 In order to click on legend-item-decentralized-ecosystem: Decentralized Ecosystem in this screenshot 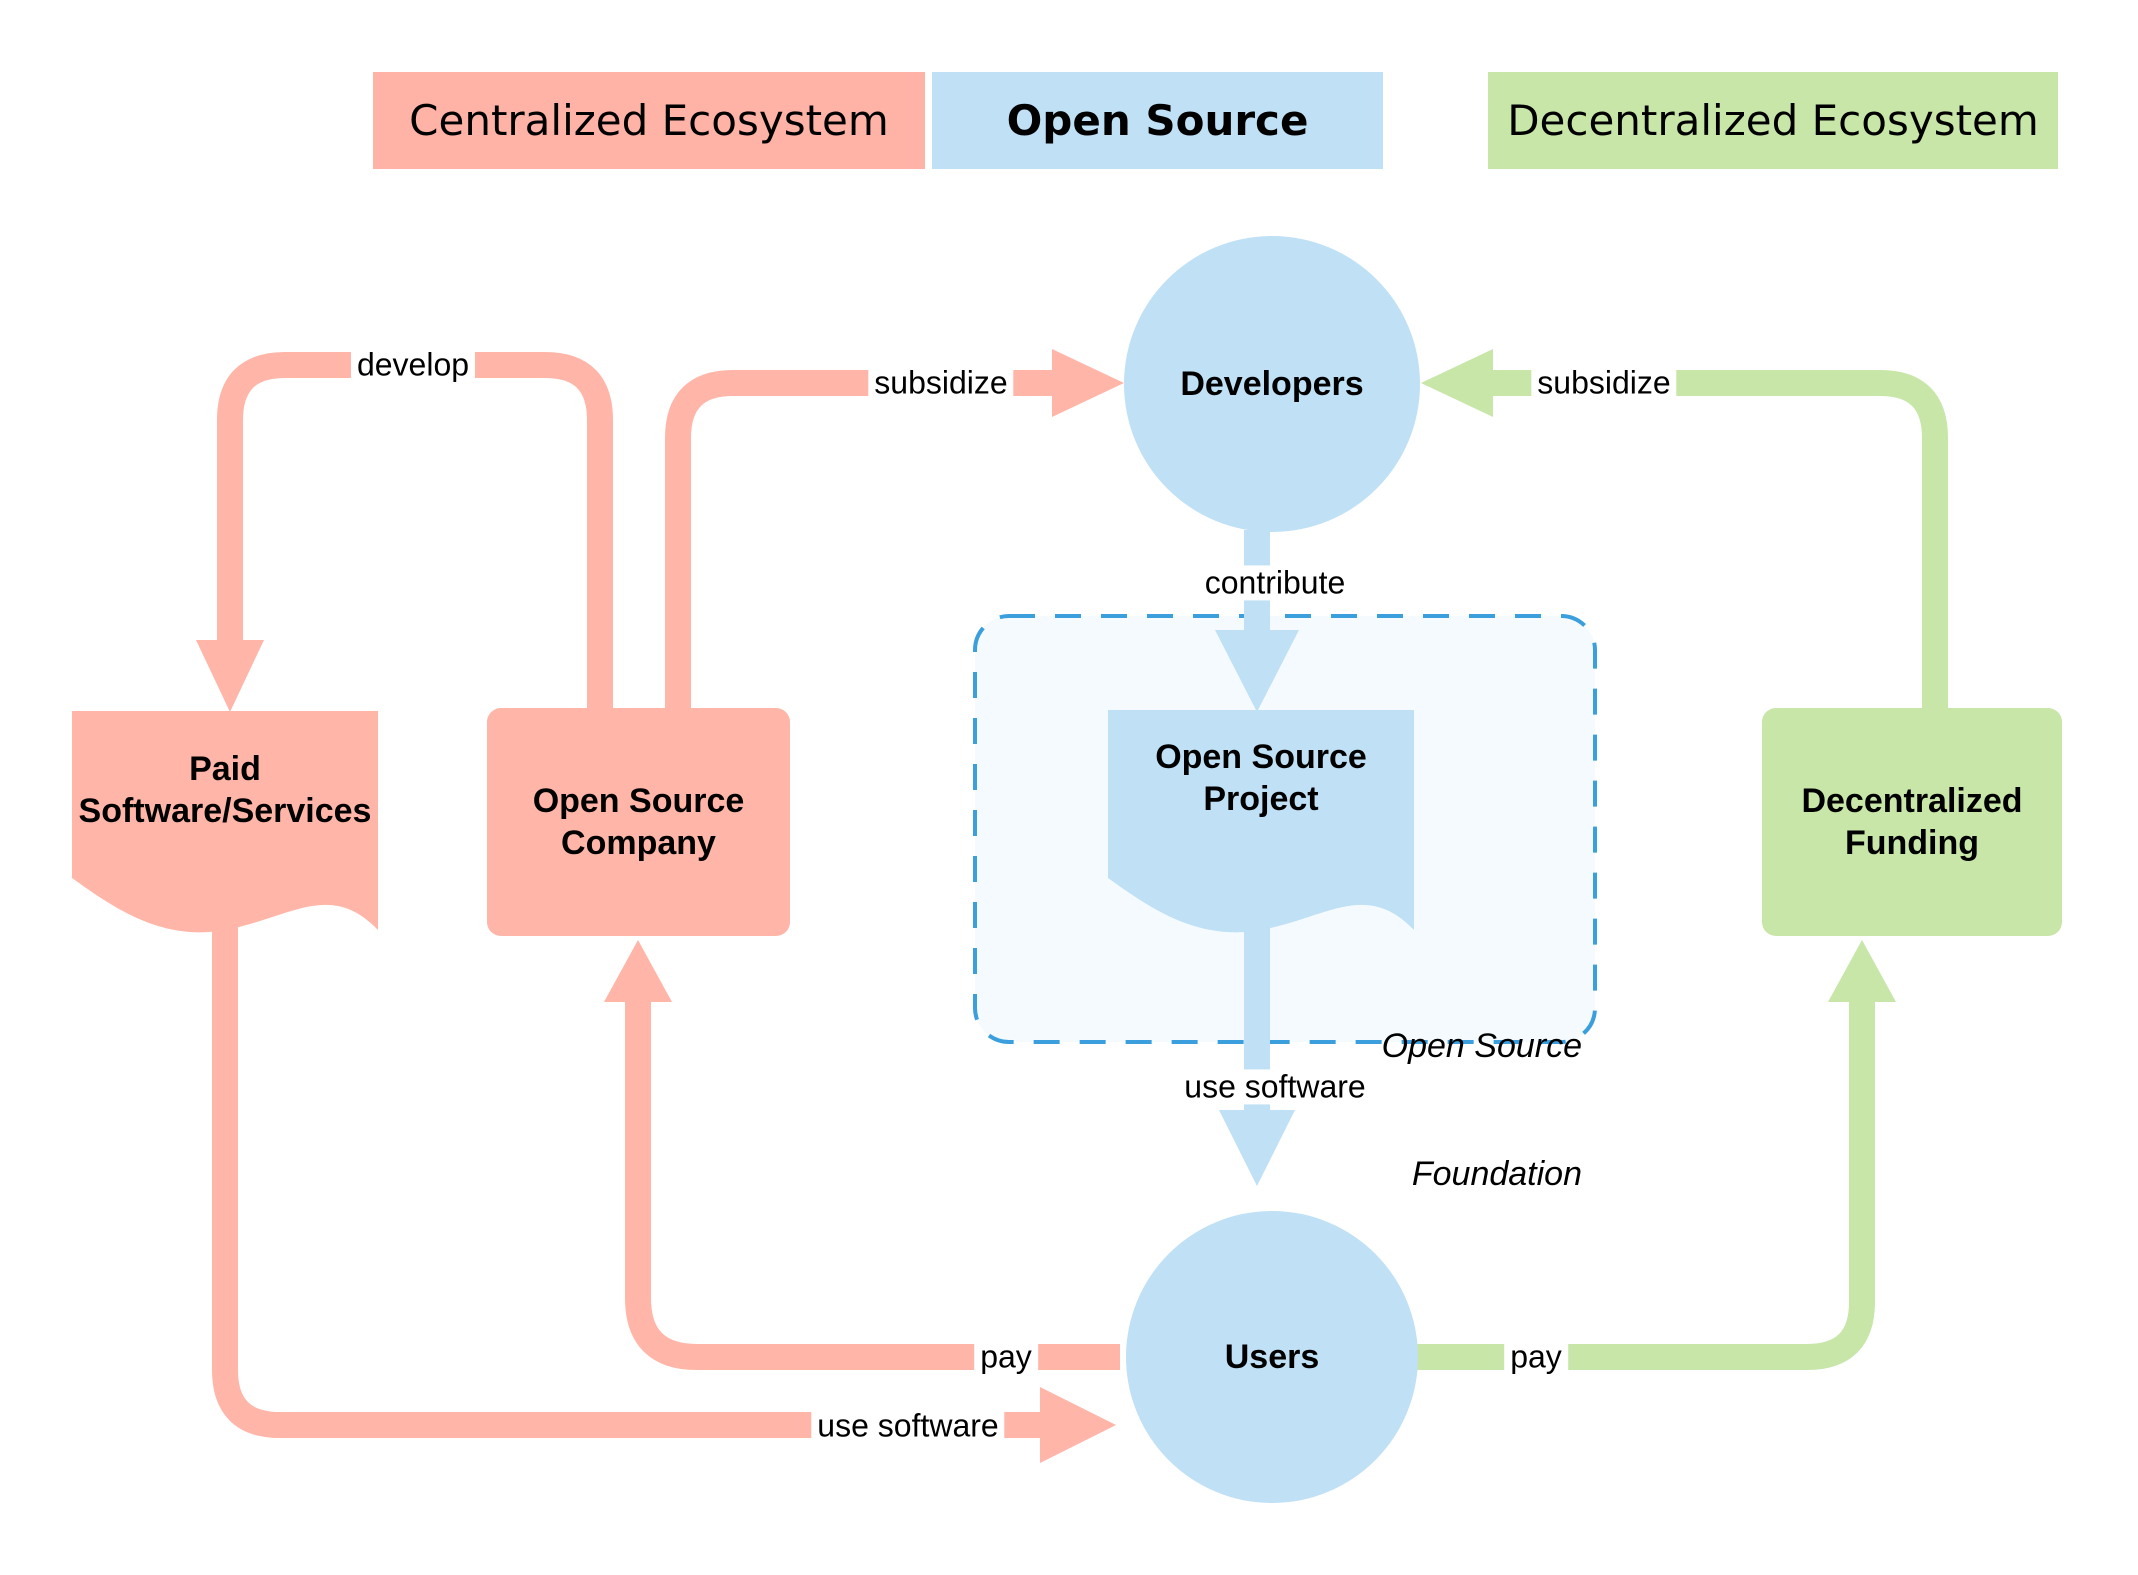, I will do `click(1773, 120)`.